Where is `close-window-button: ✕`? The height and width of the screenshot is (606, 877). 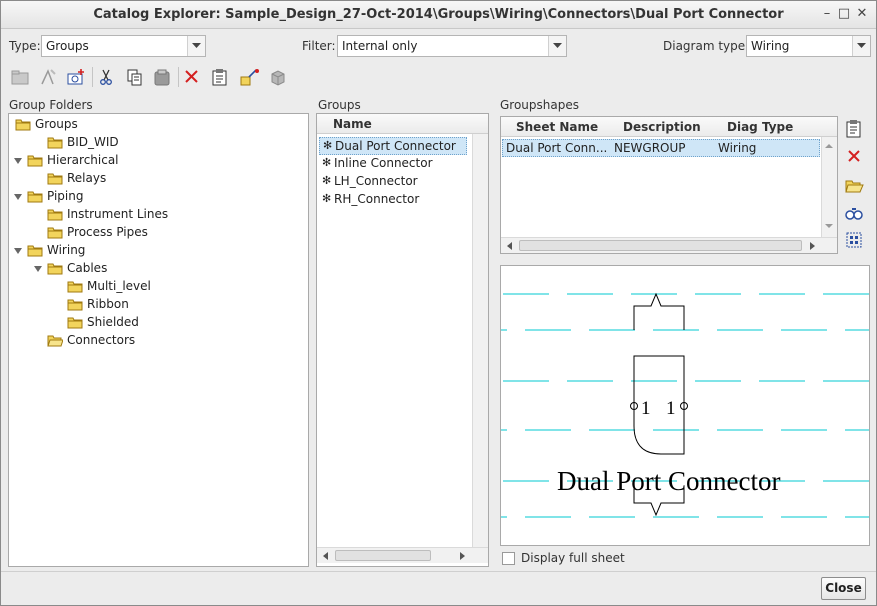 close-window-button: ✕ is located at coordinates (862, 14).